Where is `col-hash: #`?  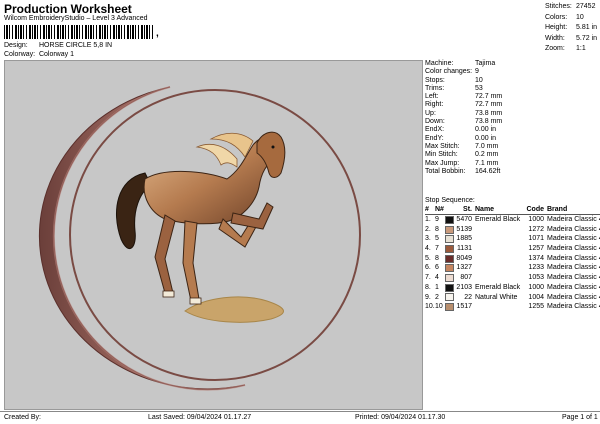 col-hash: # is located at coordinates (427, 209).